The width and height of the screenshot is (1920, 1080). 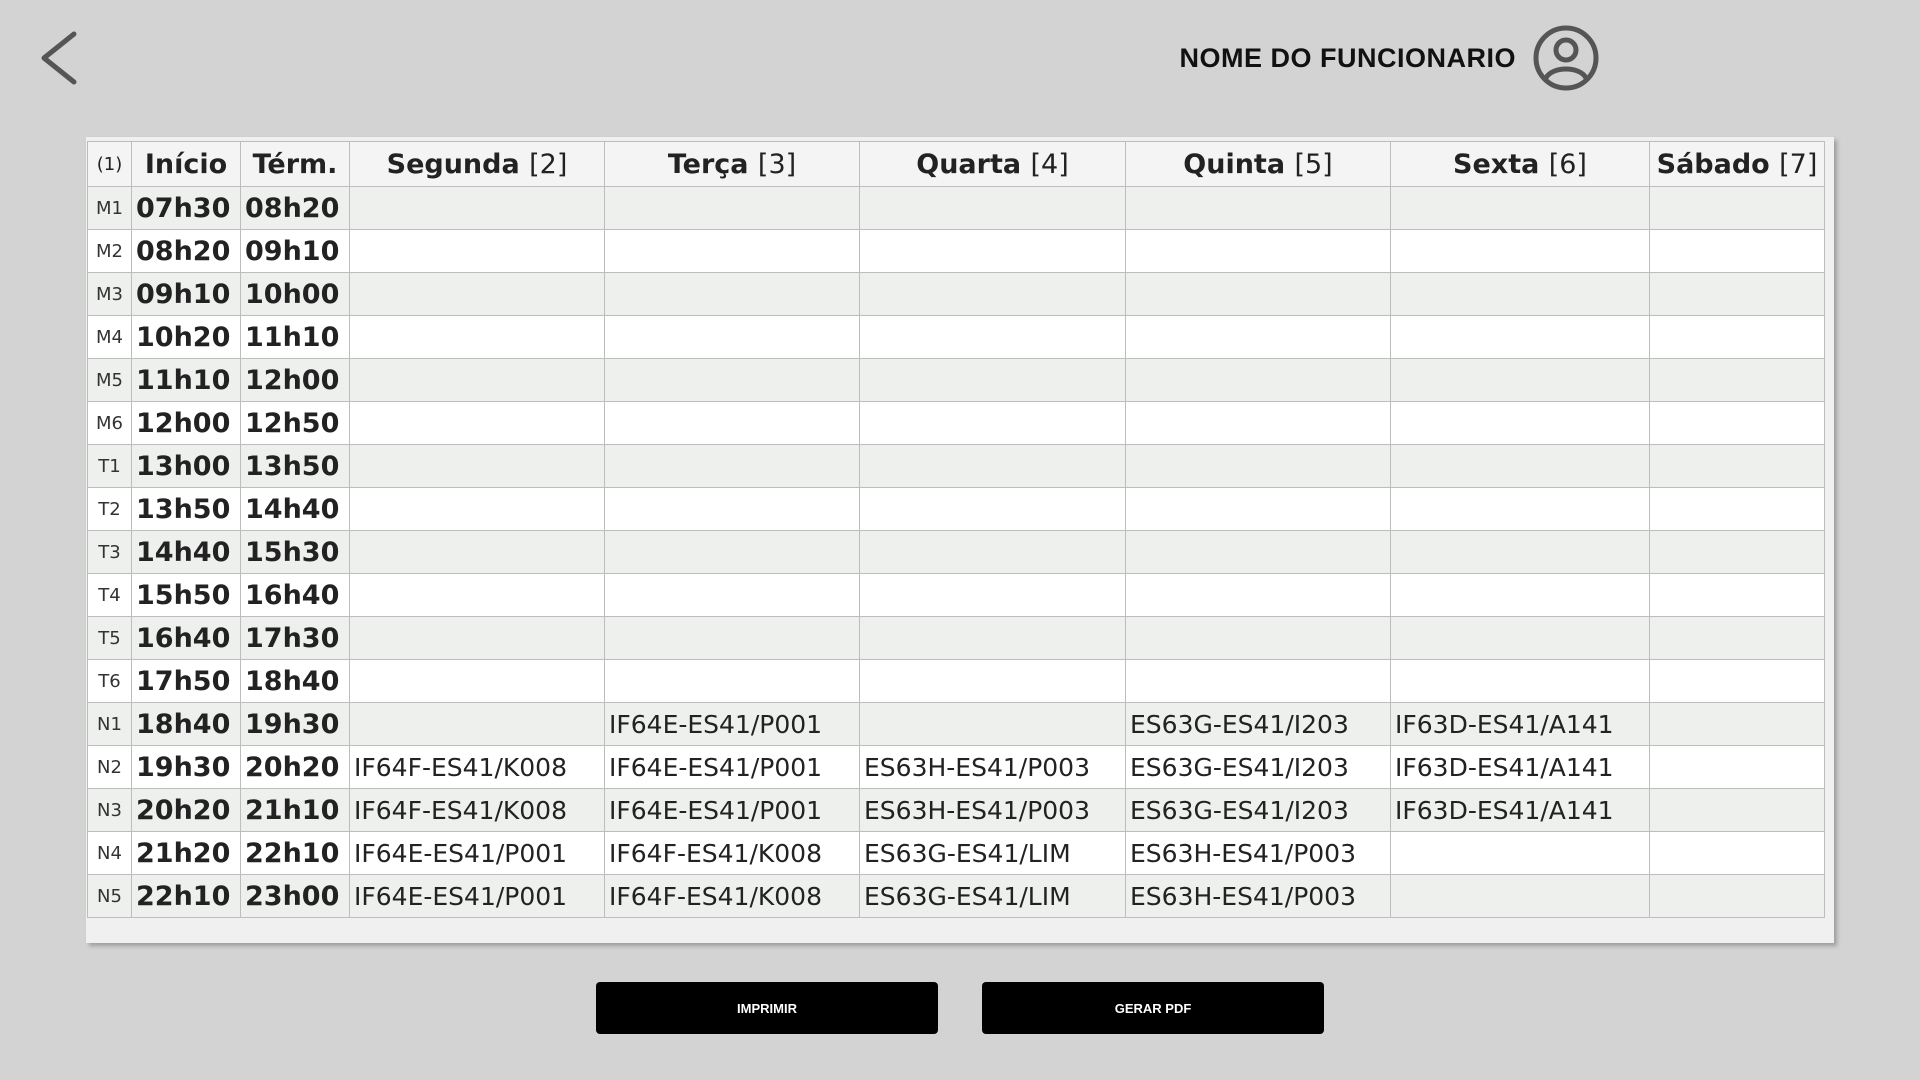 I want to click on print-button: IMPRIMIR, so click(x=767, y=1008).